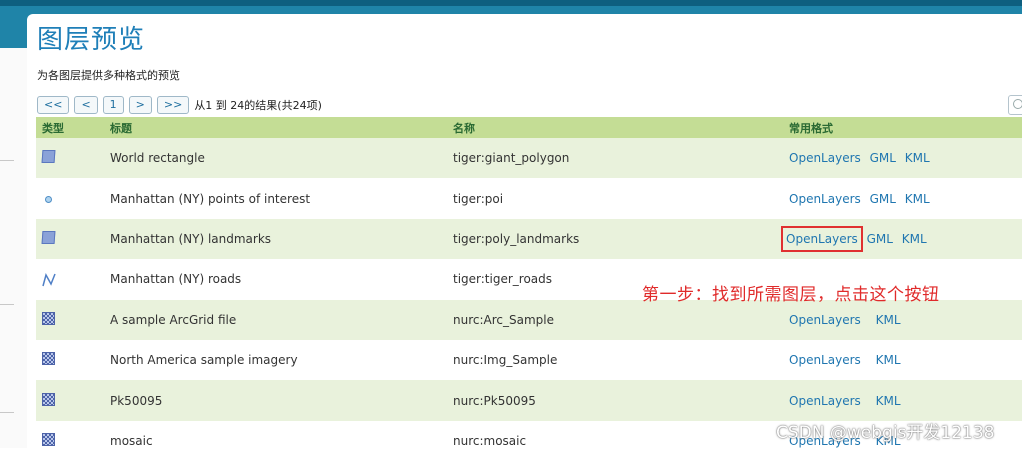  What do you see at coordinates (615, 127) in the screenshot?
I see `column-header-name: 名称` at bounding box center [615, 127].